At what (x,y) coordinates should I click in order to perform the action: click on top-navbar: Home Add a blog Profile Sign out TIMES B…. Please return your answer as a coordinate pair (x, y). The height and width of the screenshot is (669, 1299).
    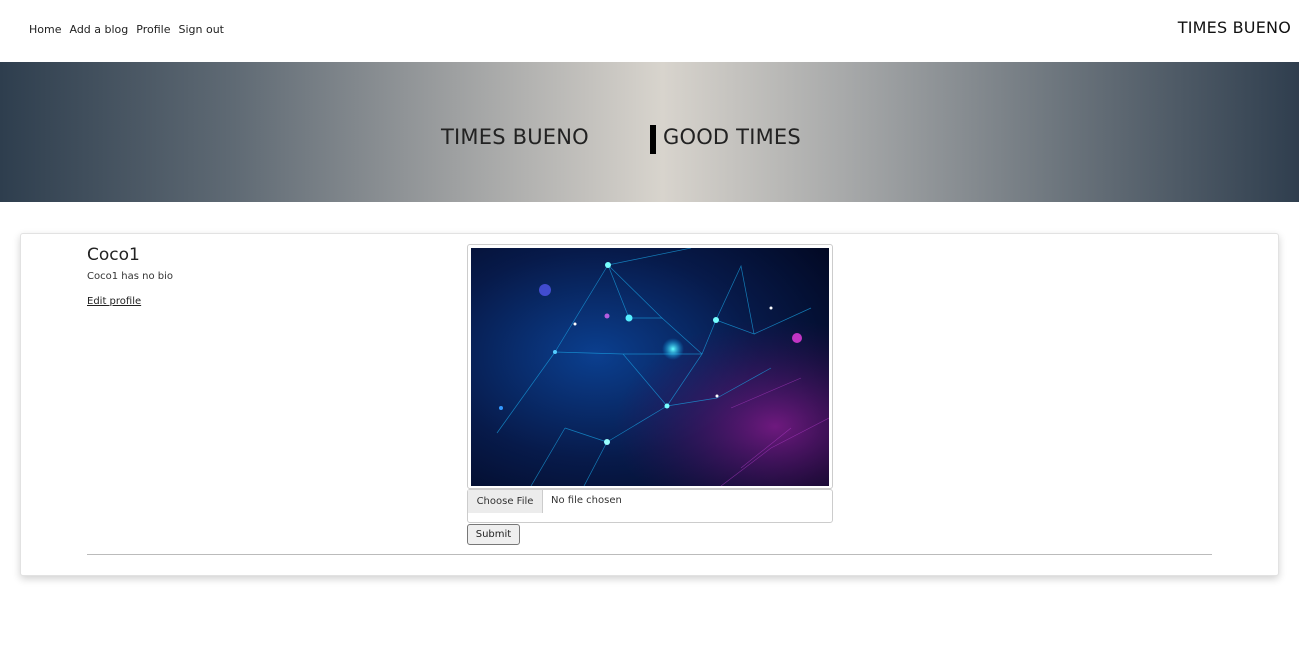
    Looking at the image, I should click on (649, 31).